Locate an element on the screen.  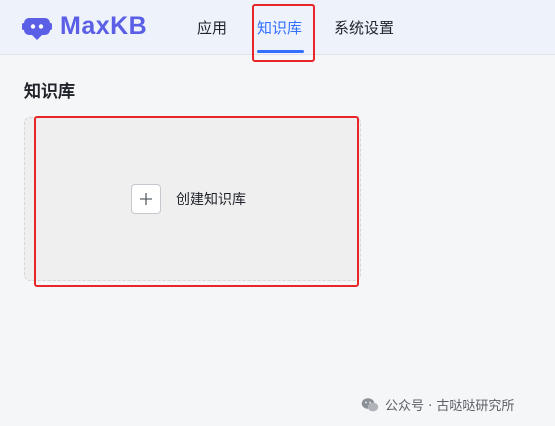
watermark: 公众号 · 古哒哒研究所 is located at coordinates (437, 404).